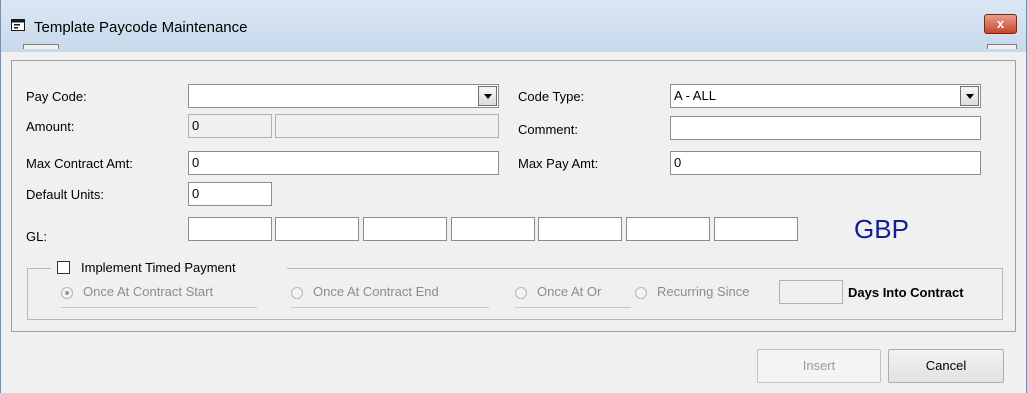 The image size is (1027, 393). I want to click on currency-code: GBP, so click(881, 229).